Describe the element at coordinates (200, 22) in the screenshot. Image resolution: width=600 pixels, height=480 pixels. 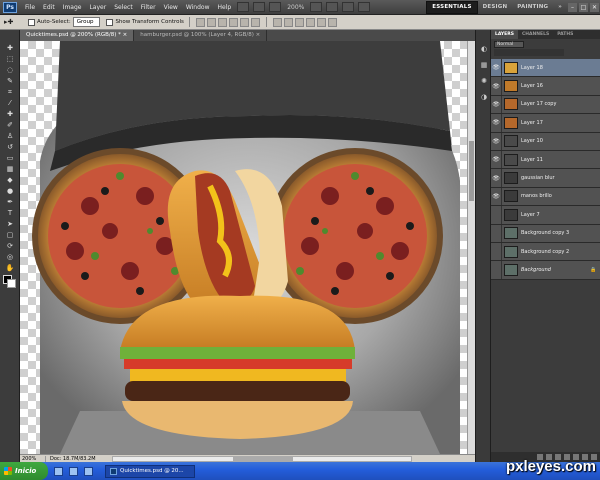
I see `align-top-icon` at that location.